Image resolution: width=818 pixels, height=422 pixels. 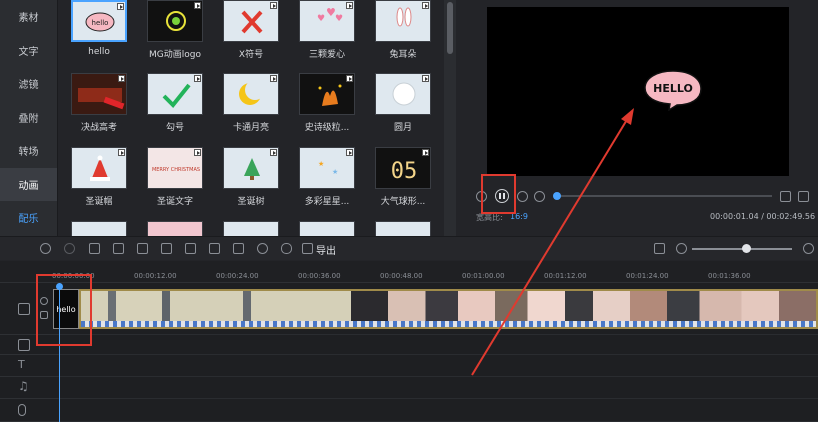 What do you see at coordinates (28, 184) in the screenshot?
I see `sidebar-item-animations: 动画` at bounding box center [28, 184].